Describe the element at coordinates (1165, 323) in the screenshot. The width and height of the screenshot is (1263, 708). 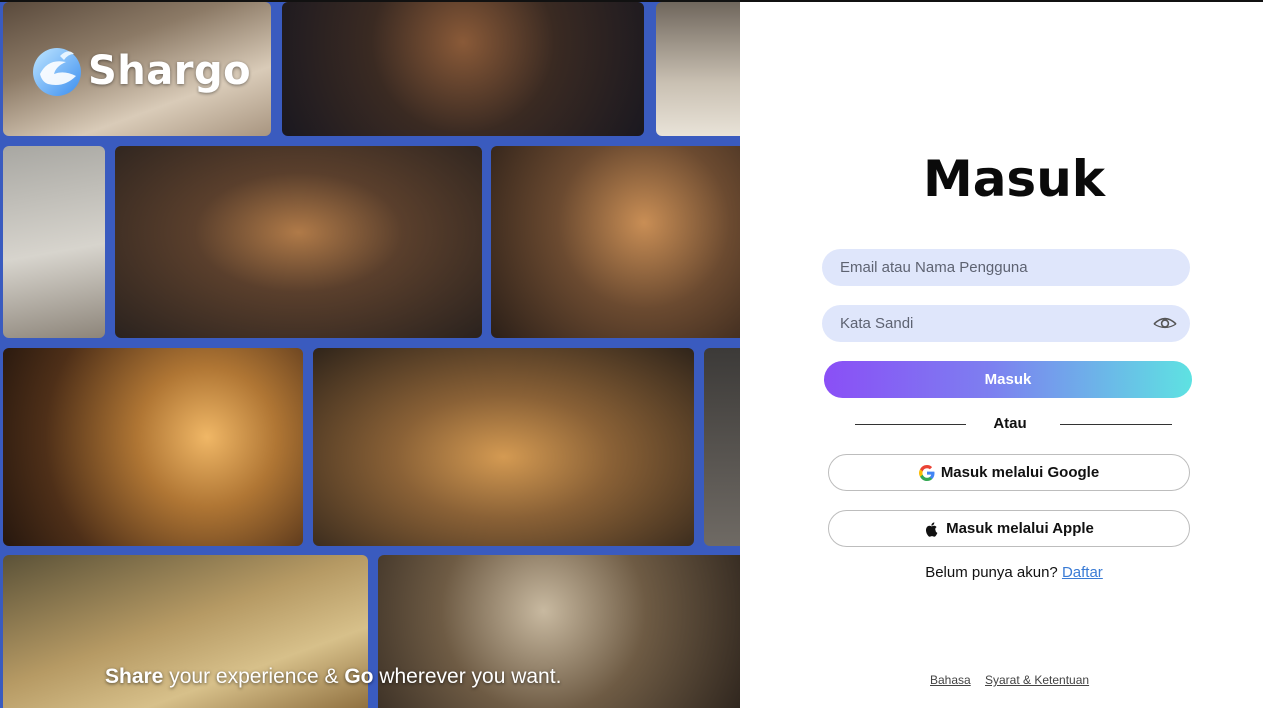
I see `eye-icon` at that location.